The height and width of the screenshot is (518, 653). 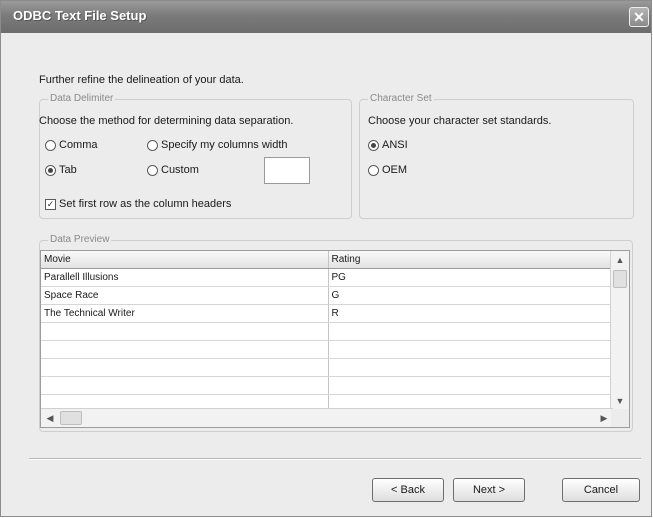 What do you see at coordinates (185, 313) in the screenshot?
I see `cell-movie: The Technical Writer` at bounding box center [185, 313].